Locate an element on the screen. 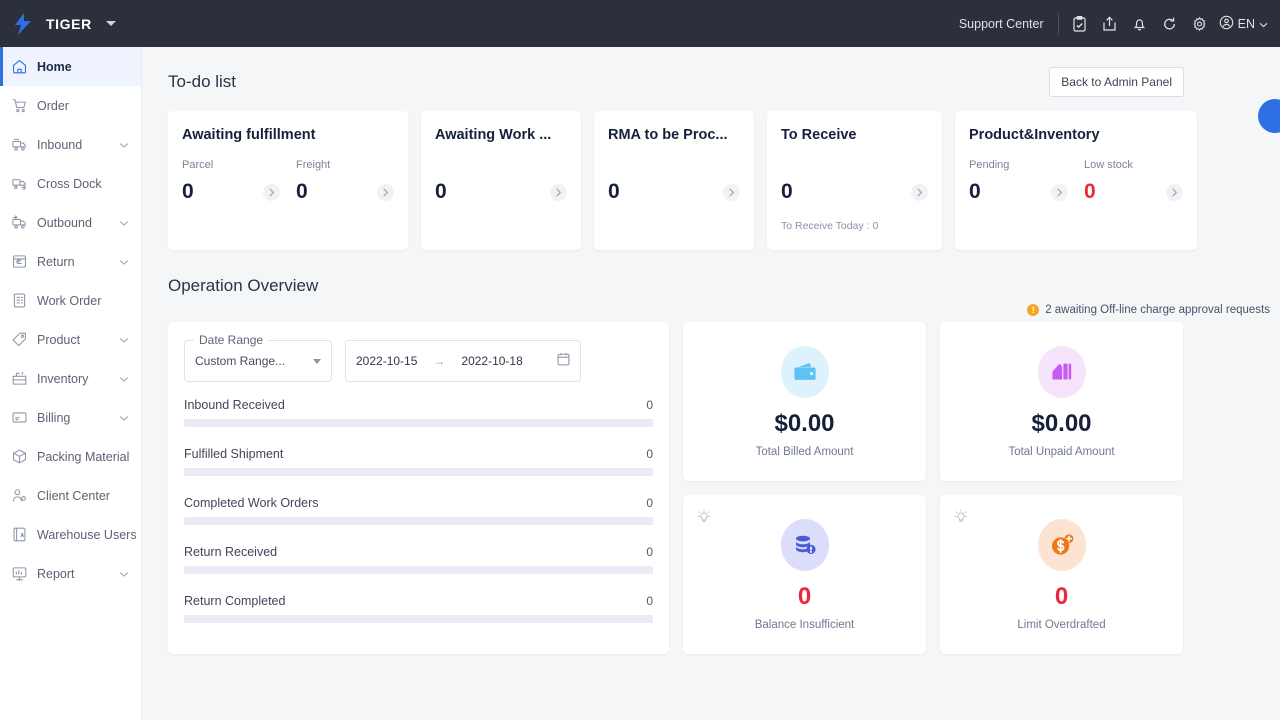  todo-metric-label: Pending is located at coordinates (989, 165).